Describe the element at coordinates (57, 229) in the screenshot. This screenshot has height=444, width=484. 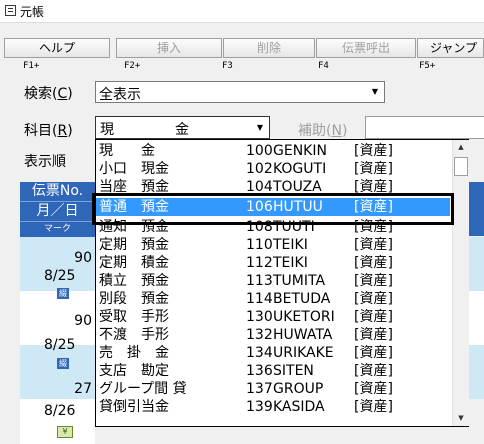
I see `grid-header-mark: マーク` at that location.